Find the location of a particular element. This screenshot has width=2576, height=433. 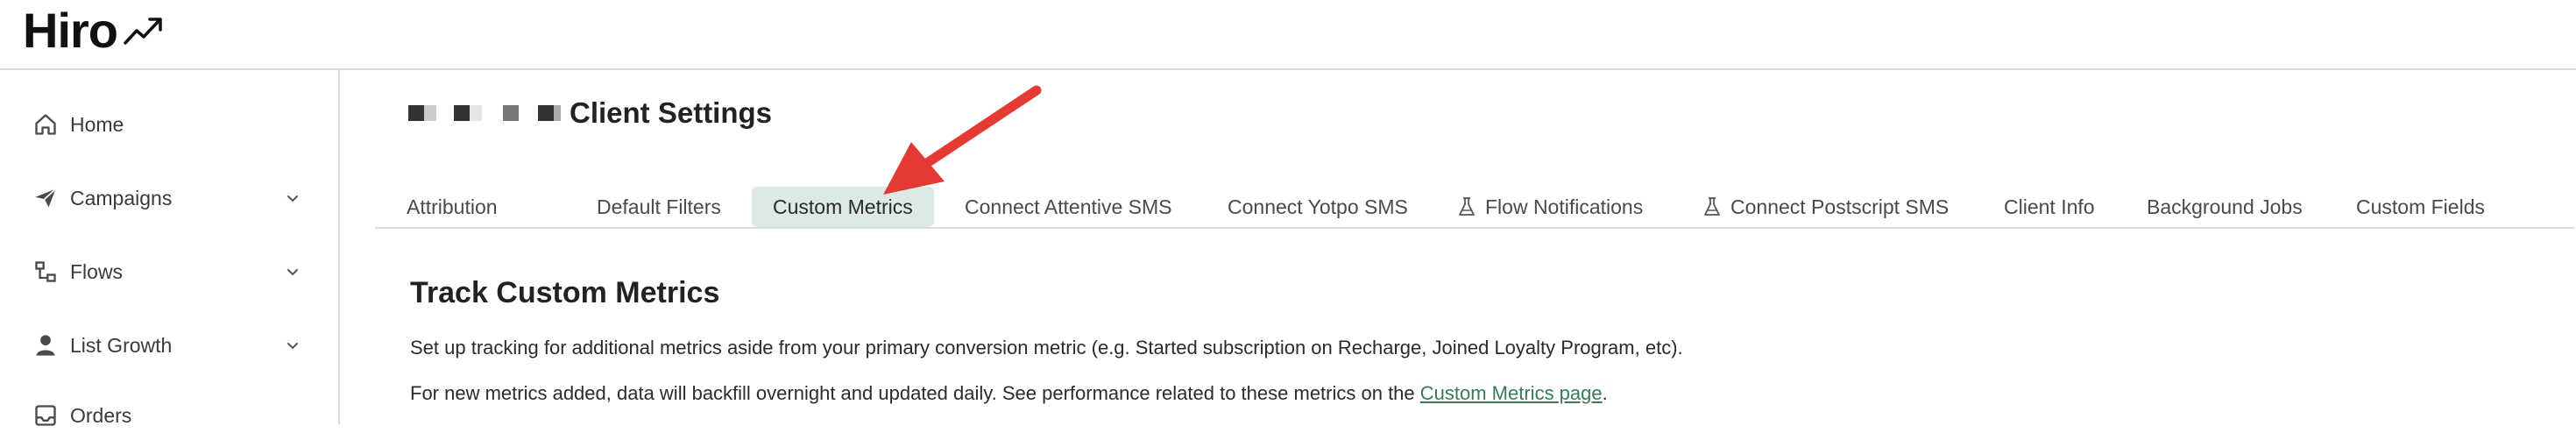

tab-label: Background Jobs is located at coordinates (2225, 206).